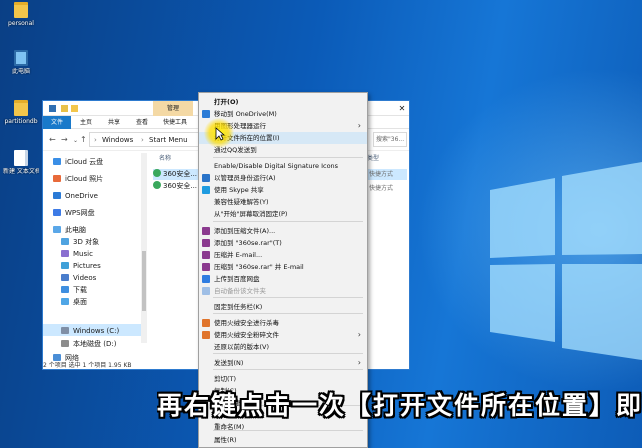 The width and height of the screenshot is (642, 448). I want to click on context-menu-item: 固定到任务栏(K), so click(283, 307).